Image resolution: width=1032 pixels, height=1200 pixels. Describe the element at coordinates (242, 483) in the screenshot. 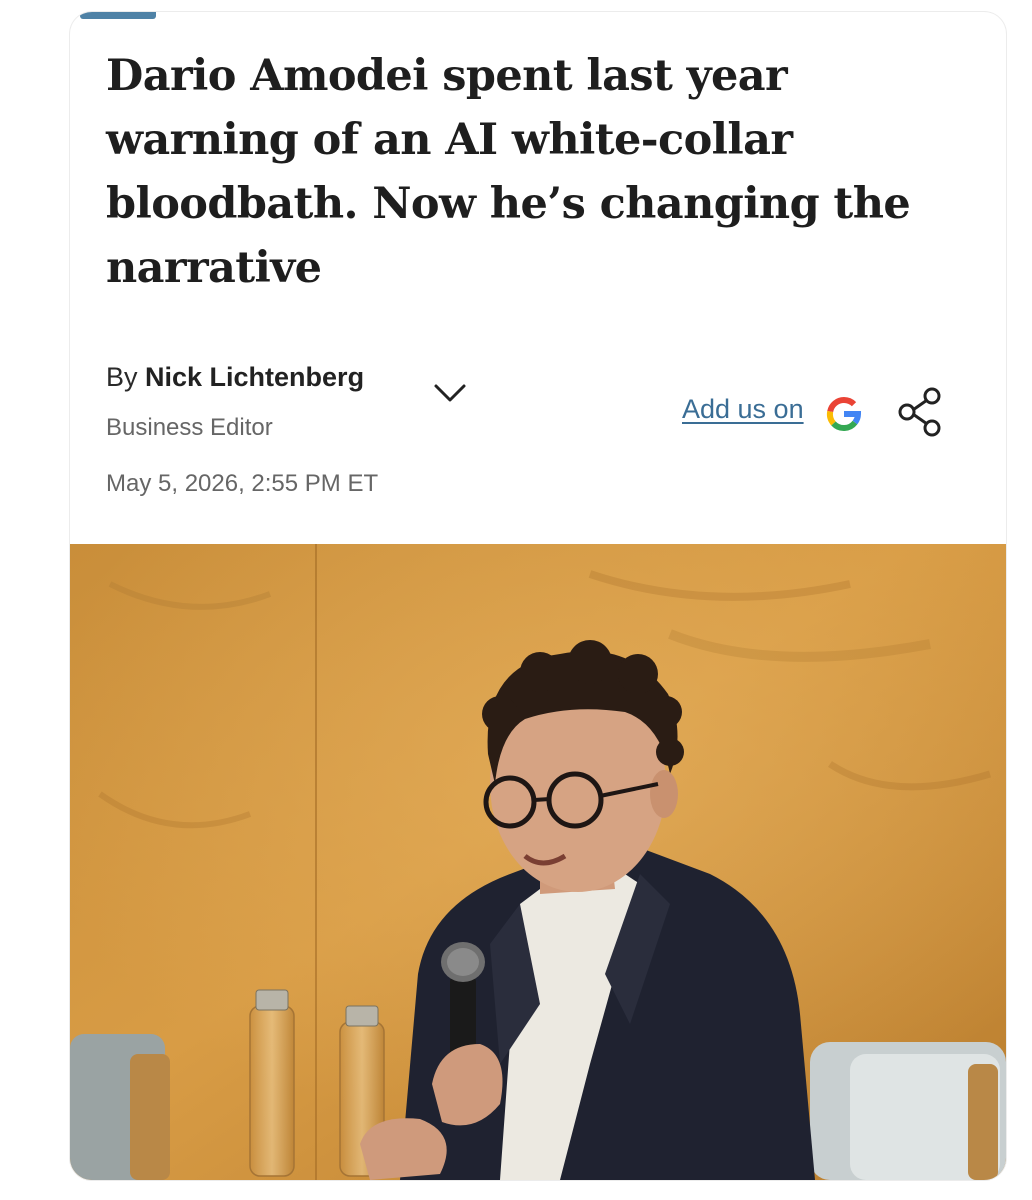

I see `publish-timestamp: May 5, 2026, 2:55 PM ET` at that location.